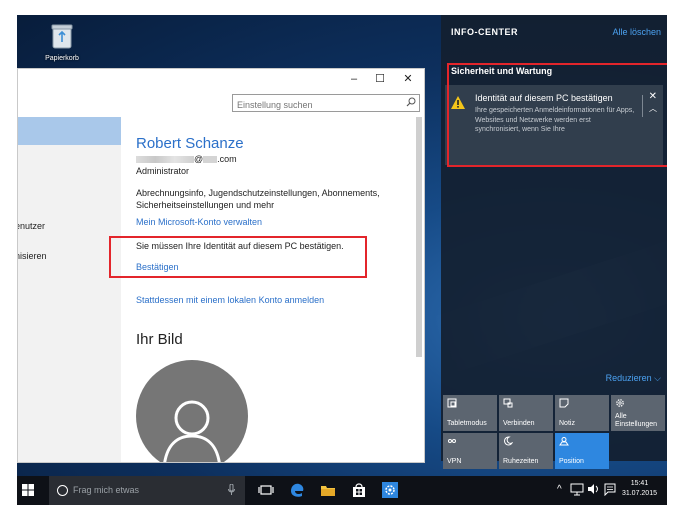  I want to click on email-at: @, so click(199, 159).